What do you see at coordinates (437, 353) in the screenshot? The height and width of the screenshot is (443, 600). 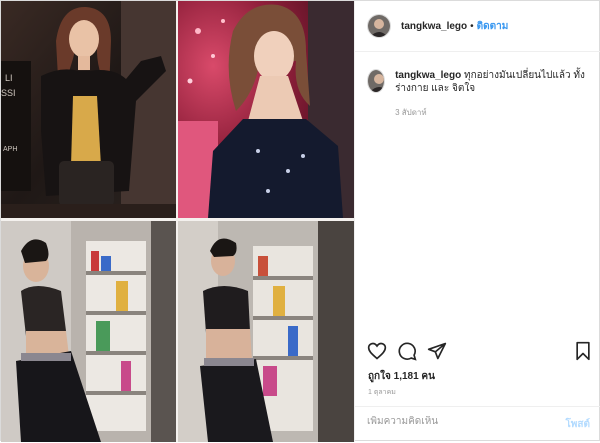 I see `share-icon` at bounding box center [437, 353].